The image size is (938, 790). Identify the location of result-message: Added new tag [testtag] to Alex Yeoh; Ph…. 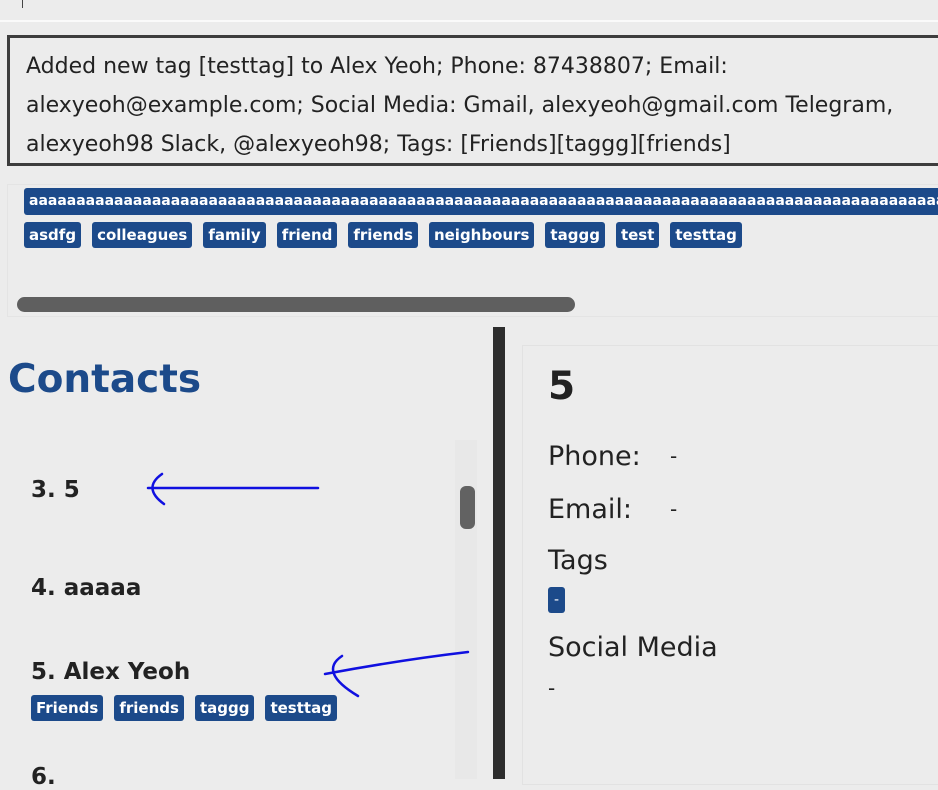
(460, 105).